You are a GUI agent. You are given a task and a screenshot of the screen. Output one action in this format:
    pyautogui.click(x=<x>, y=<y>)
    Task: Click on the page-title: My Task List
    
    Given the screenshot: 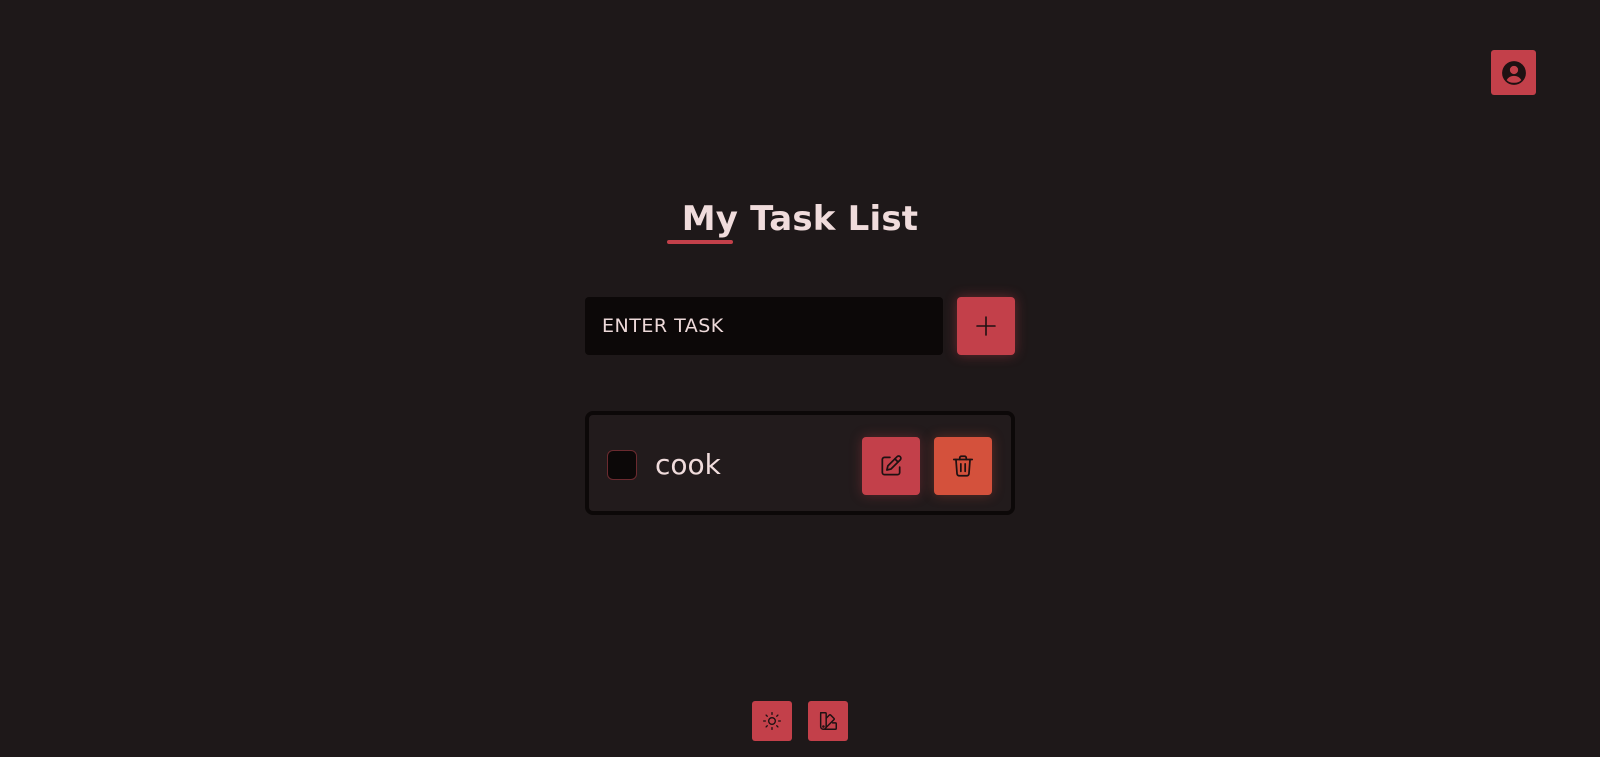 What is the action you would take?
    pyautogui.click(x=792, y=220)
    